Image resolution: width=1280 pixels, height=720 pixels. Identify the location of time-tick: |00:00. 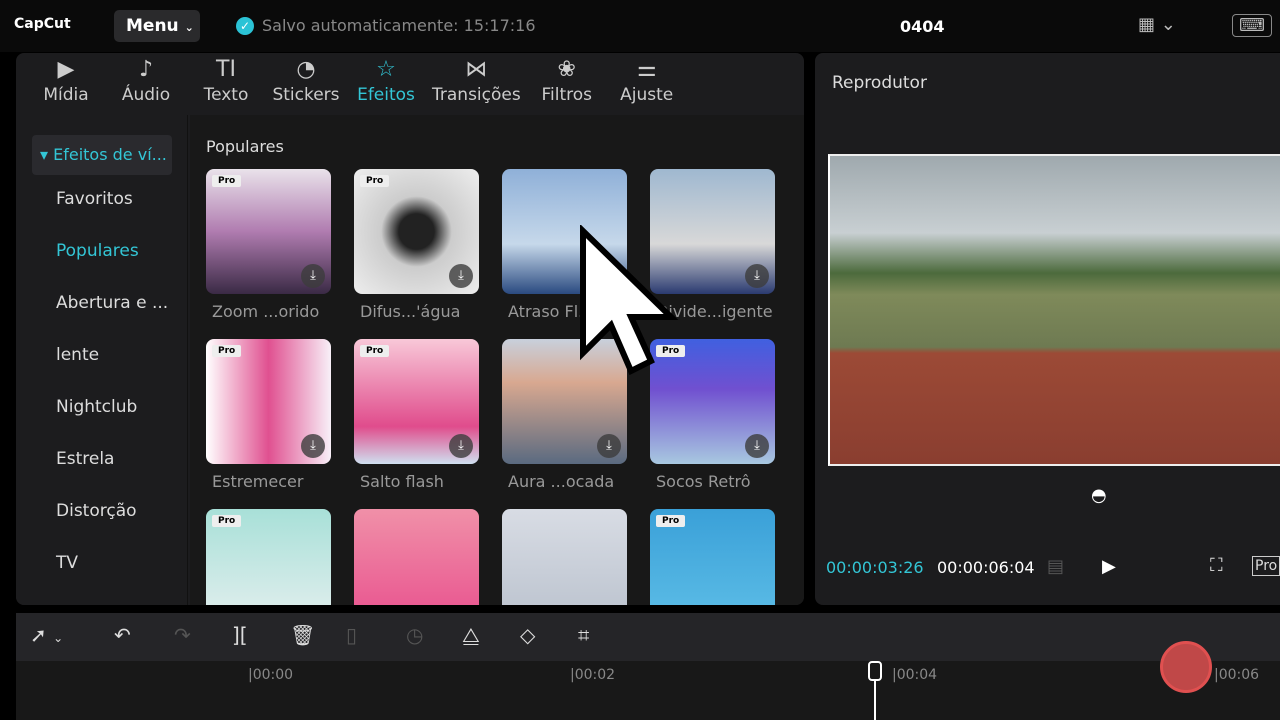
(271, 675).